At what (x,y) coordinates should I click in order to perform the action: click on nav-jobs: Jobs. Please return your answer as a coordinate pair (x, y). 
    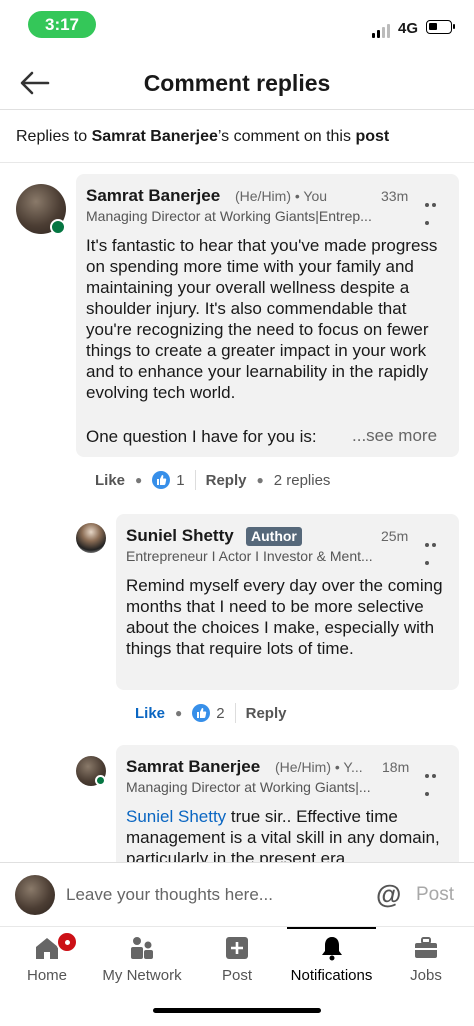
    Looking at the image, I should click on (426, 960).